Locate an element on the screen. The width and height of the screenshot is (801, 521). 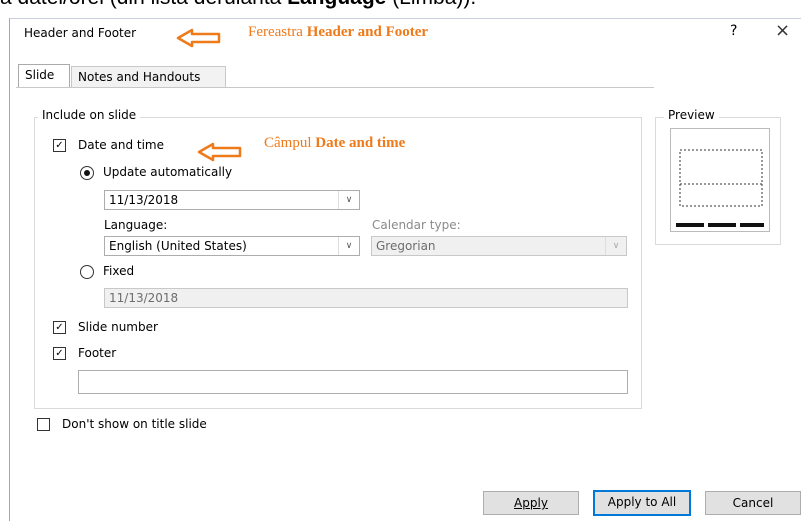
preview-label: Preview is located at coordinates (691, 115).